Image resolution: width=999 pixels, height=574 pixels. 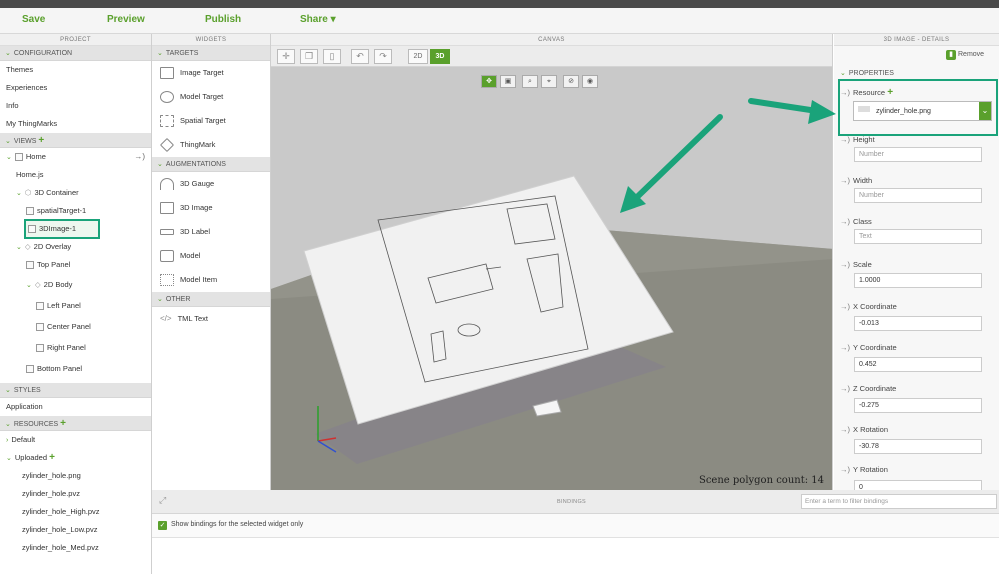 What do you see at coordinates (199, 279) in the screenshot?
I see `widget-model-item-label: Model Item` at bounding box center [199, 279].